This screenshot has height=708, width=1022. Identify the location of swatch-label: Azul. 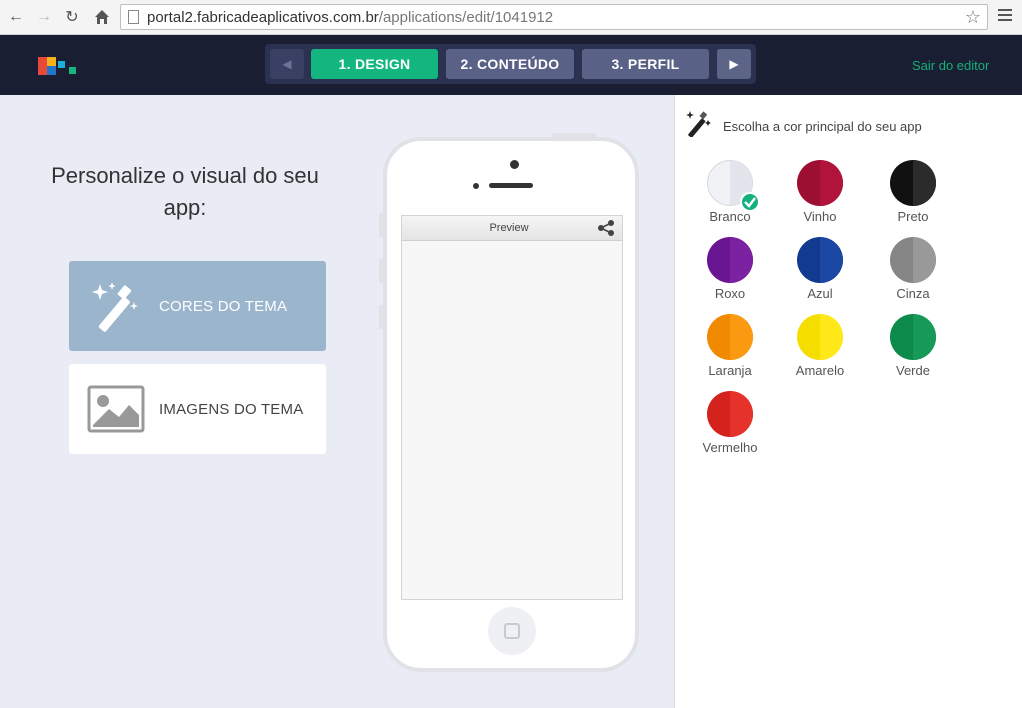
(820, 293).